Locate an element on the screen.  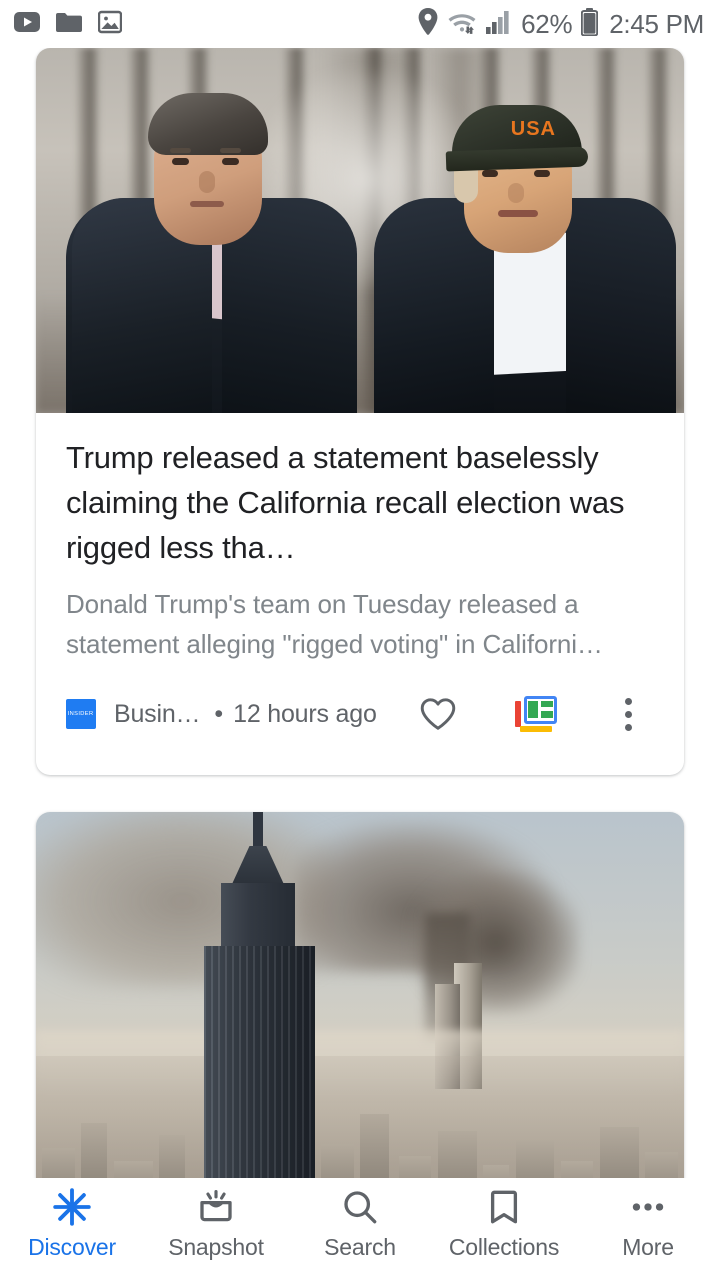
nav-label-snapshot: Snapshot is located at coordinates (216, 1247).